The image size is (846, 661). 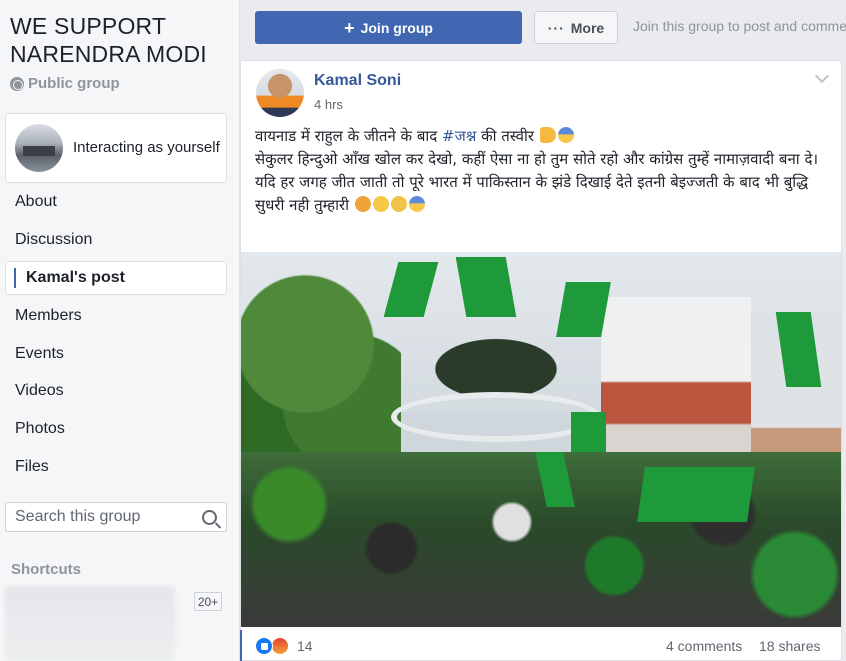 What do you see at coordinates (32, 466) in the screenshot?
I see `sidebar-item-label: Files` at bounding box center [32, 466].